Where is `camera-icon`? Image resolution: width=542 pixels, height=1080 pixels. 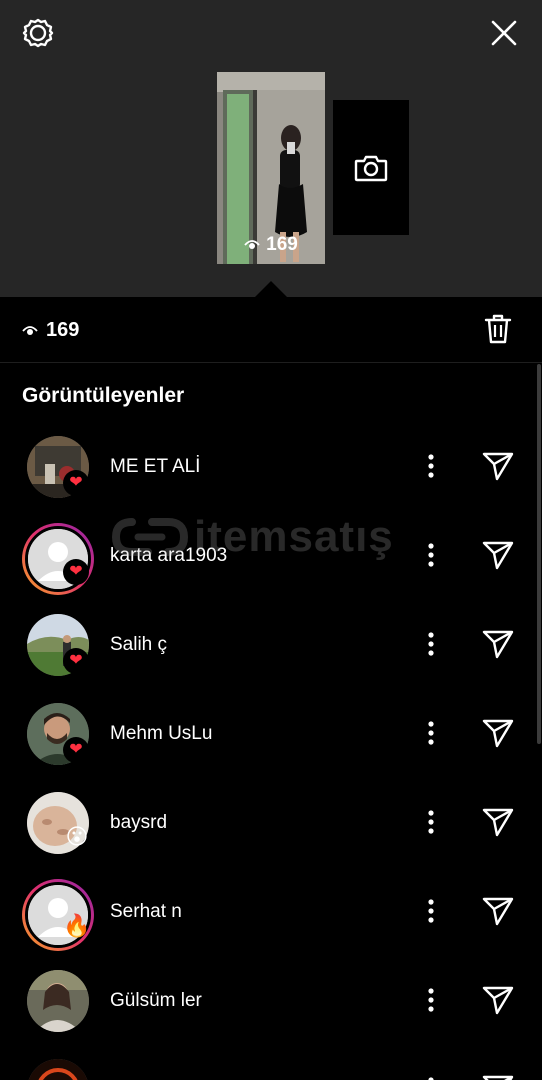
camera-icon is located at coordinates (371, 168).